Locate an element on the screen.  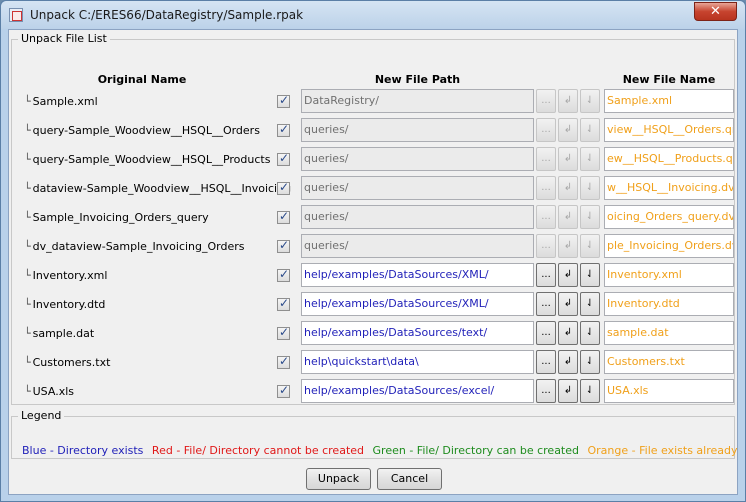
unpack-file-list-title: Unpack File List is located at coordinates (64, 38).